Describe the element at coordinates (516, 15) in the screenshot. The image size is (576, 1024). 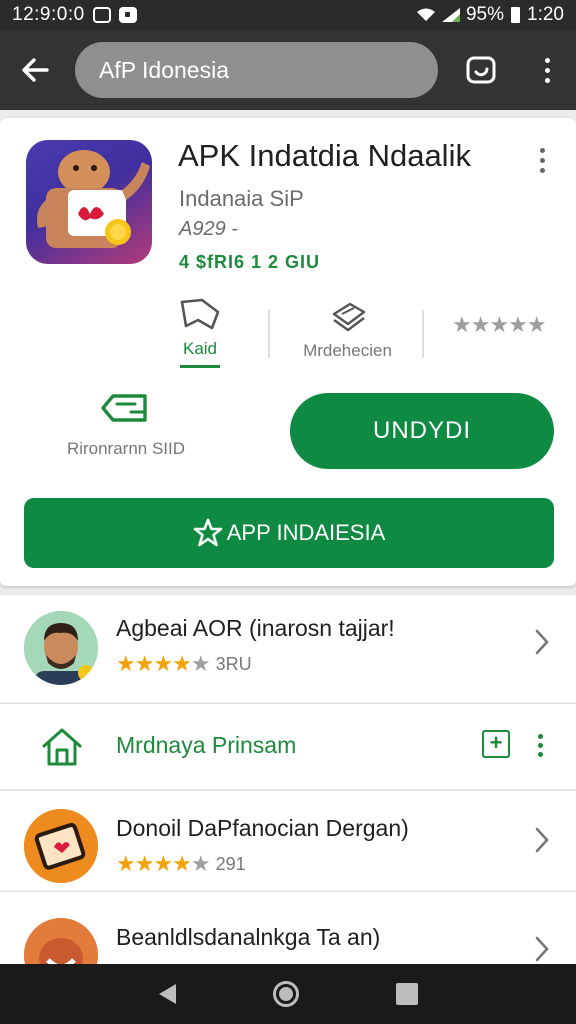
I see `battery-icon` at that location.